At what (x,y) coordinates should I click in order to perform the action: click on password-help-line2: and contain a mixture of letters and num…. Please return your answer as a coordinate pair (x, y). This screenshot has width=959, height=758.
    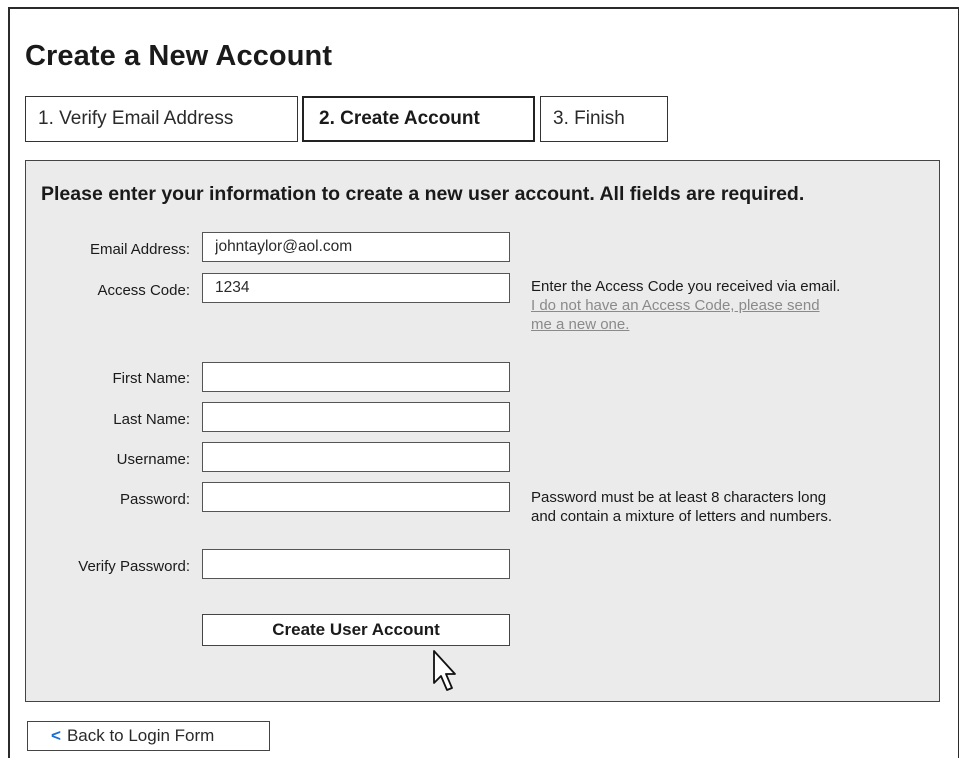
    Looking at the image, I should click on (681, 516).